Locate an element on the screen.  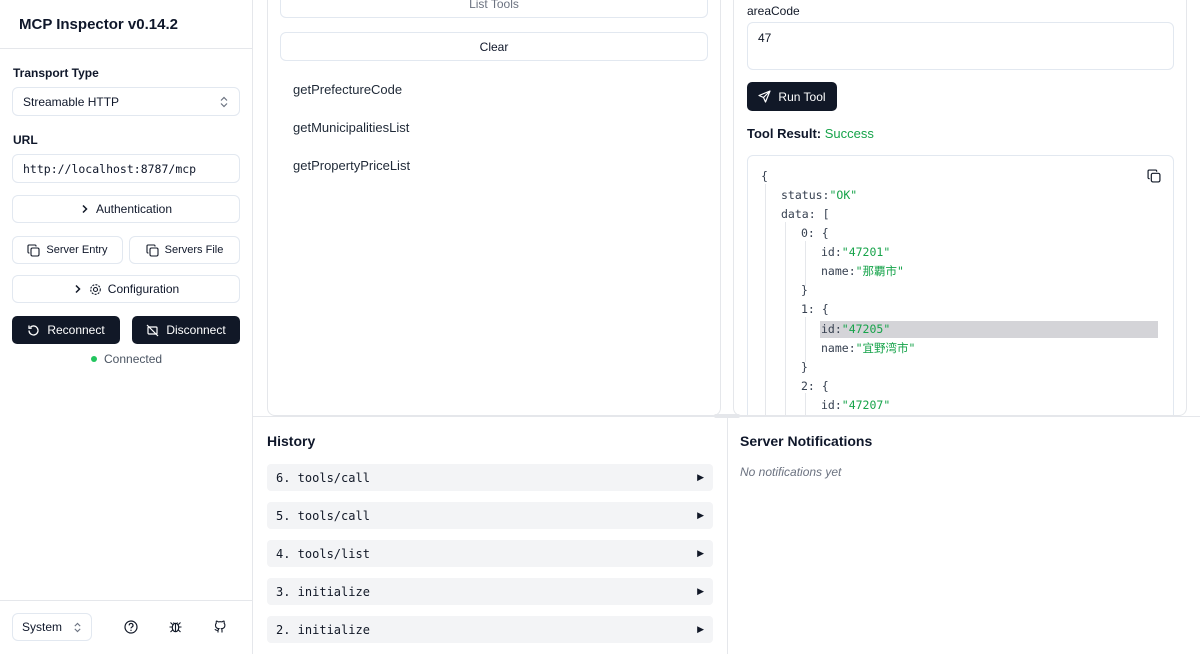
configuration-label: Configuration is located at coordinates (143, 289).